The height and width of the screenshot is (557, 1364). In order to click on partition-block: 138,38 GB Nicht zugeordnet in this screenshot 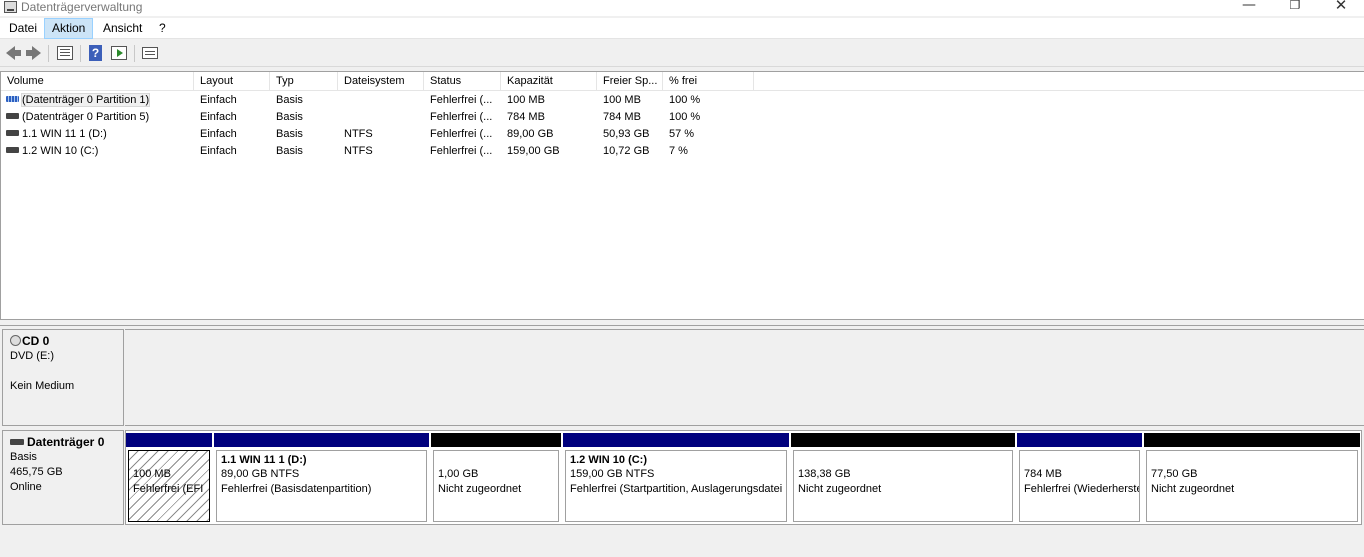, I will do `click(903, 477)`.